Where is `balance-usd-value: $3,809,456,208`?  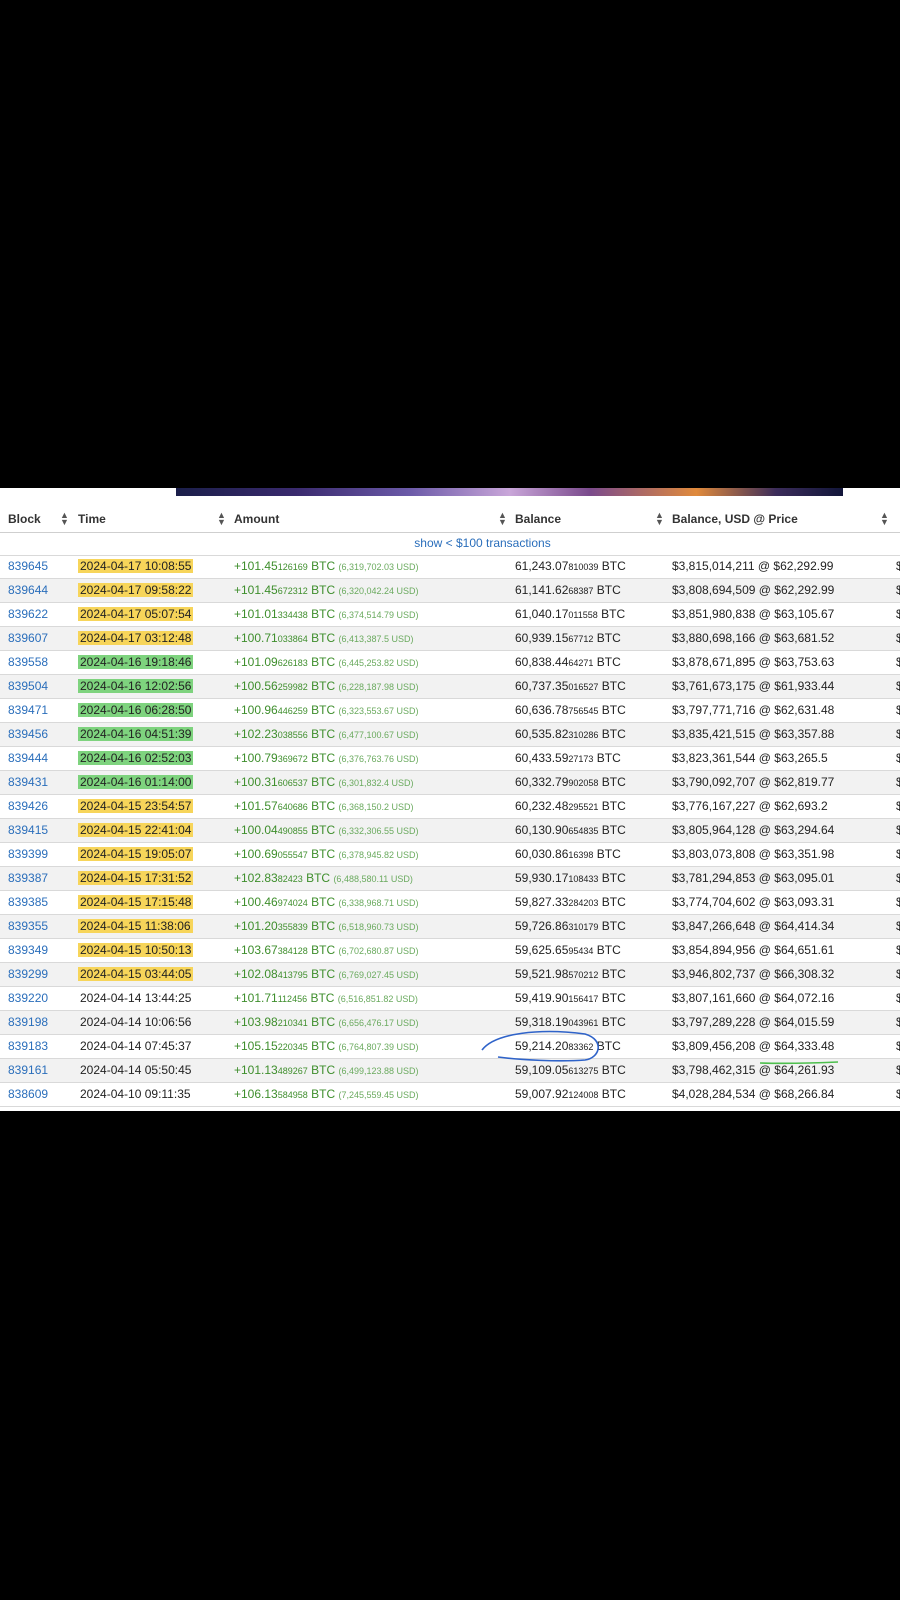 balance-usd-value: $3,809,456,208 is located at coordinates (714, 1046).